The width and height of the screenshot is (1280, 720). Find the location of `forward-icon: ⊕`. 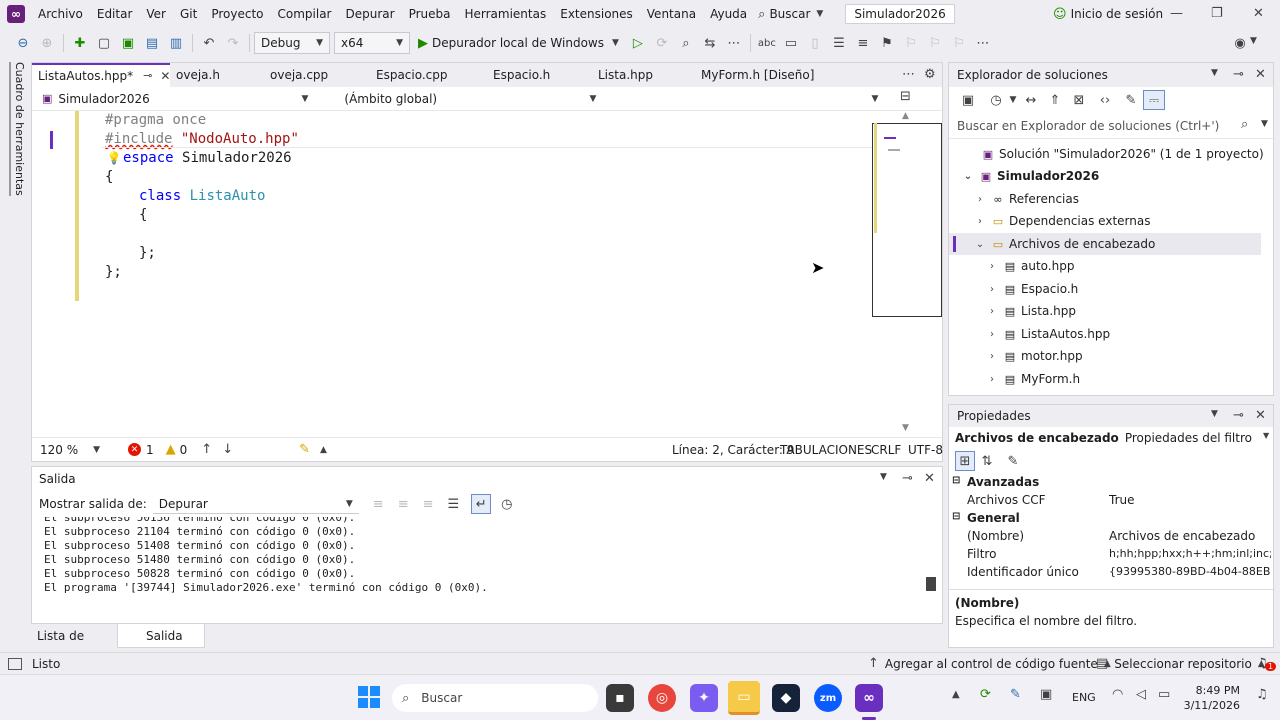

forward-icon: ⊕ is located at coordinates (47, 43).